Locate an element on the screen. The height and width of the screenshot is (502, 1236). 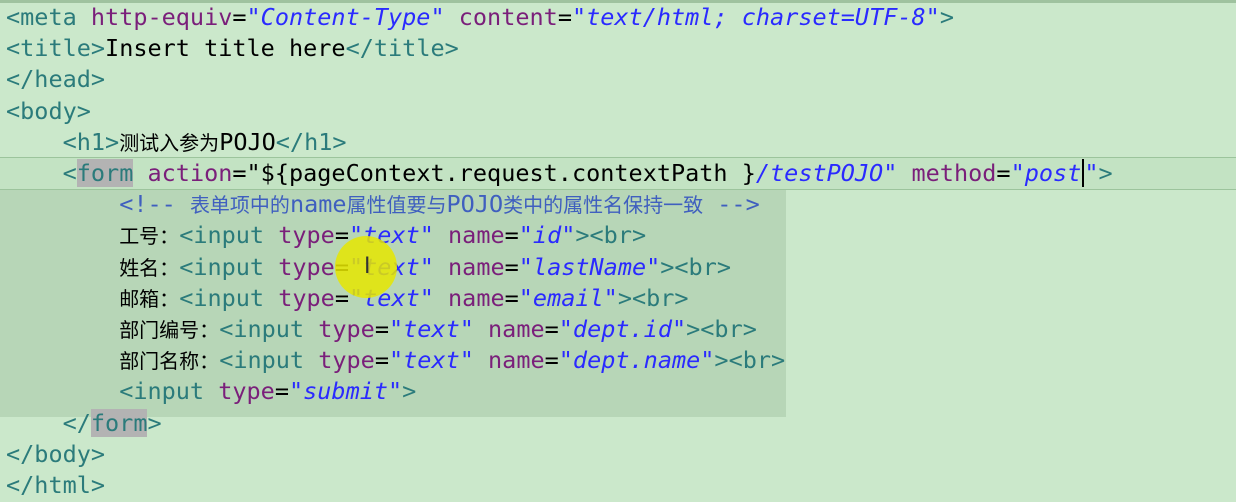
code-token: ="${pageContext.request.contextPath } is located at coordinates (494, 173).